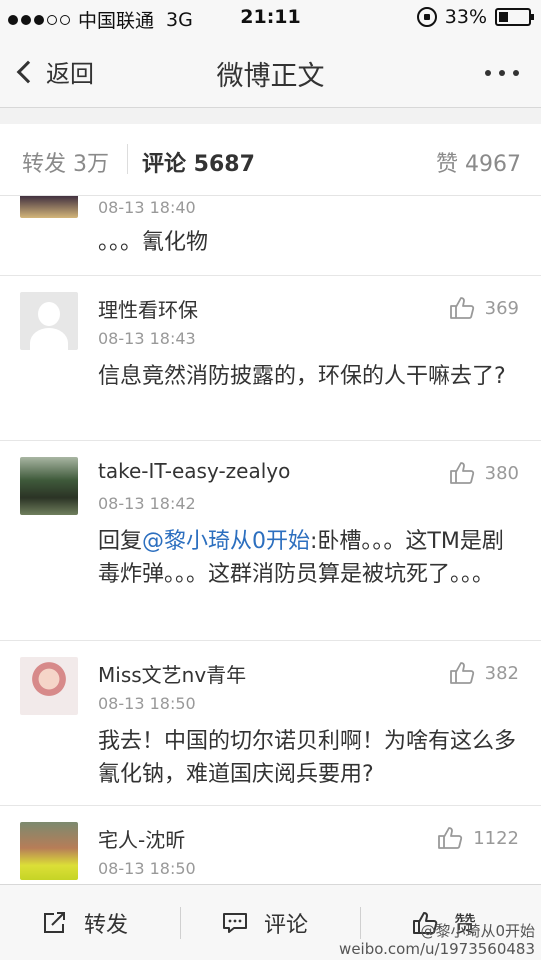  What do you see at coordinates (478, 162) in the screenshot?
I see `tab-like: 赞 4967` at bounding box center [478, 162].